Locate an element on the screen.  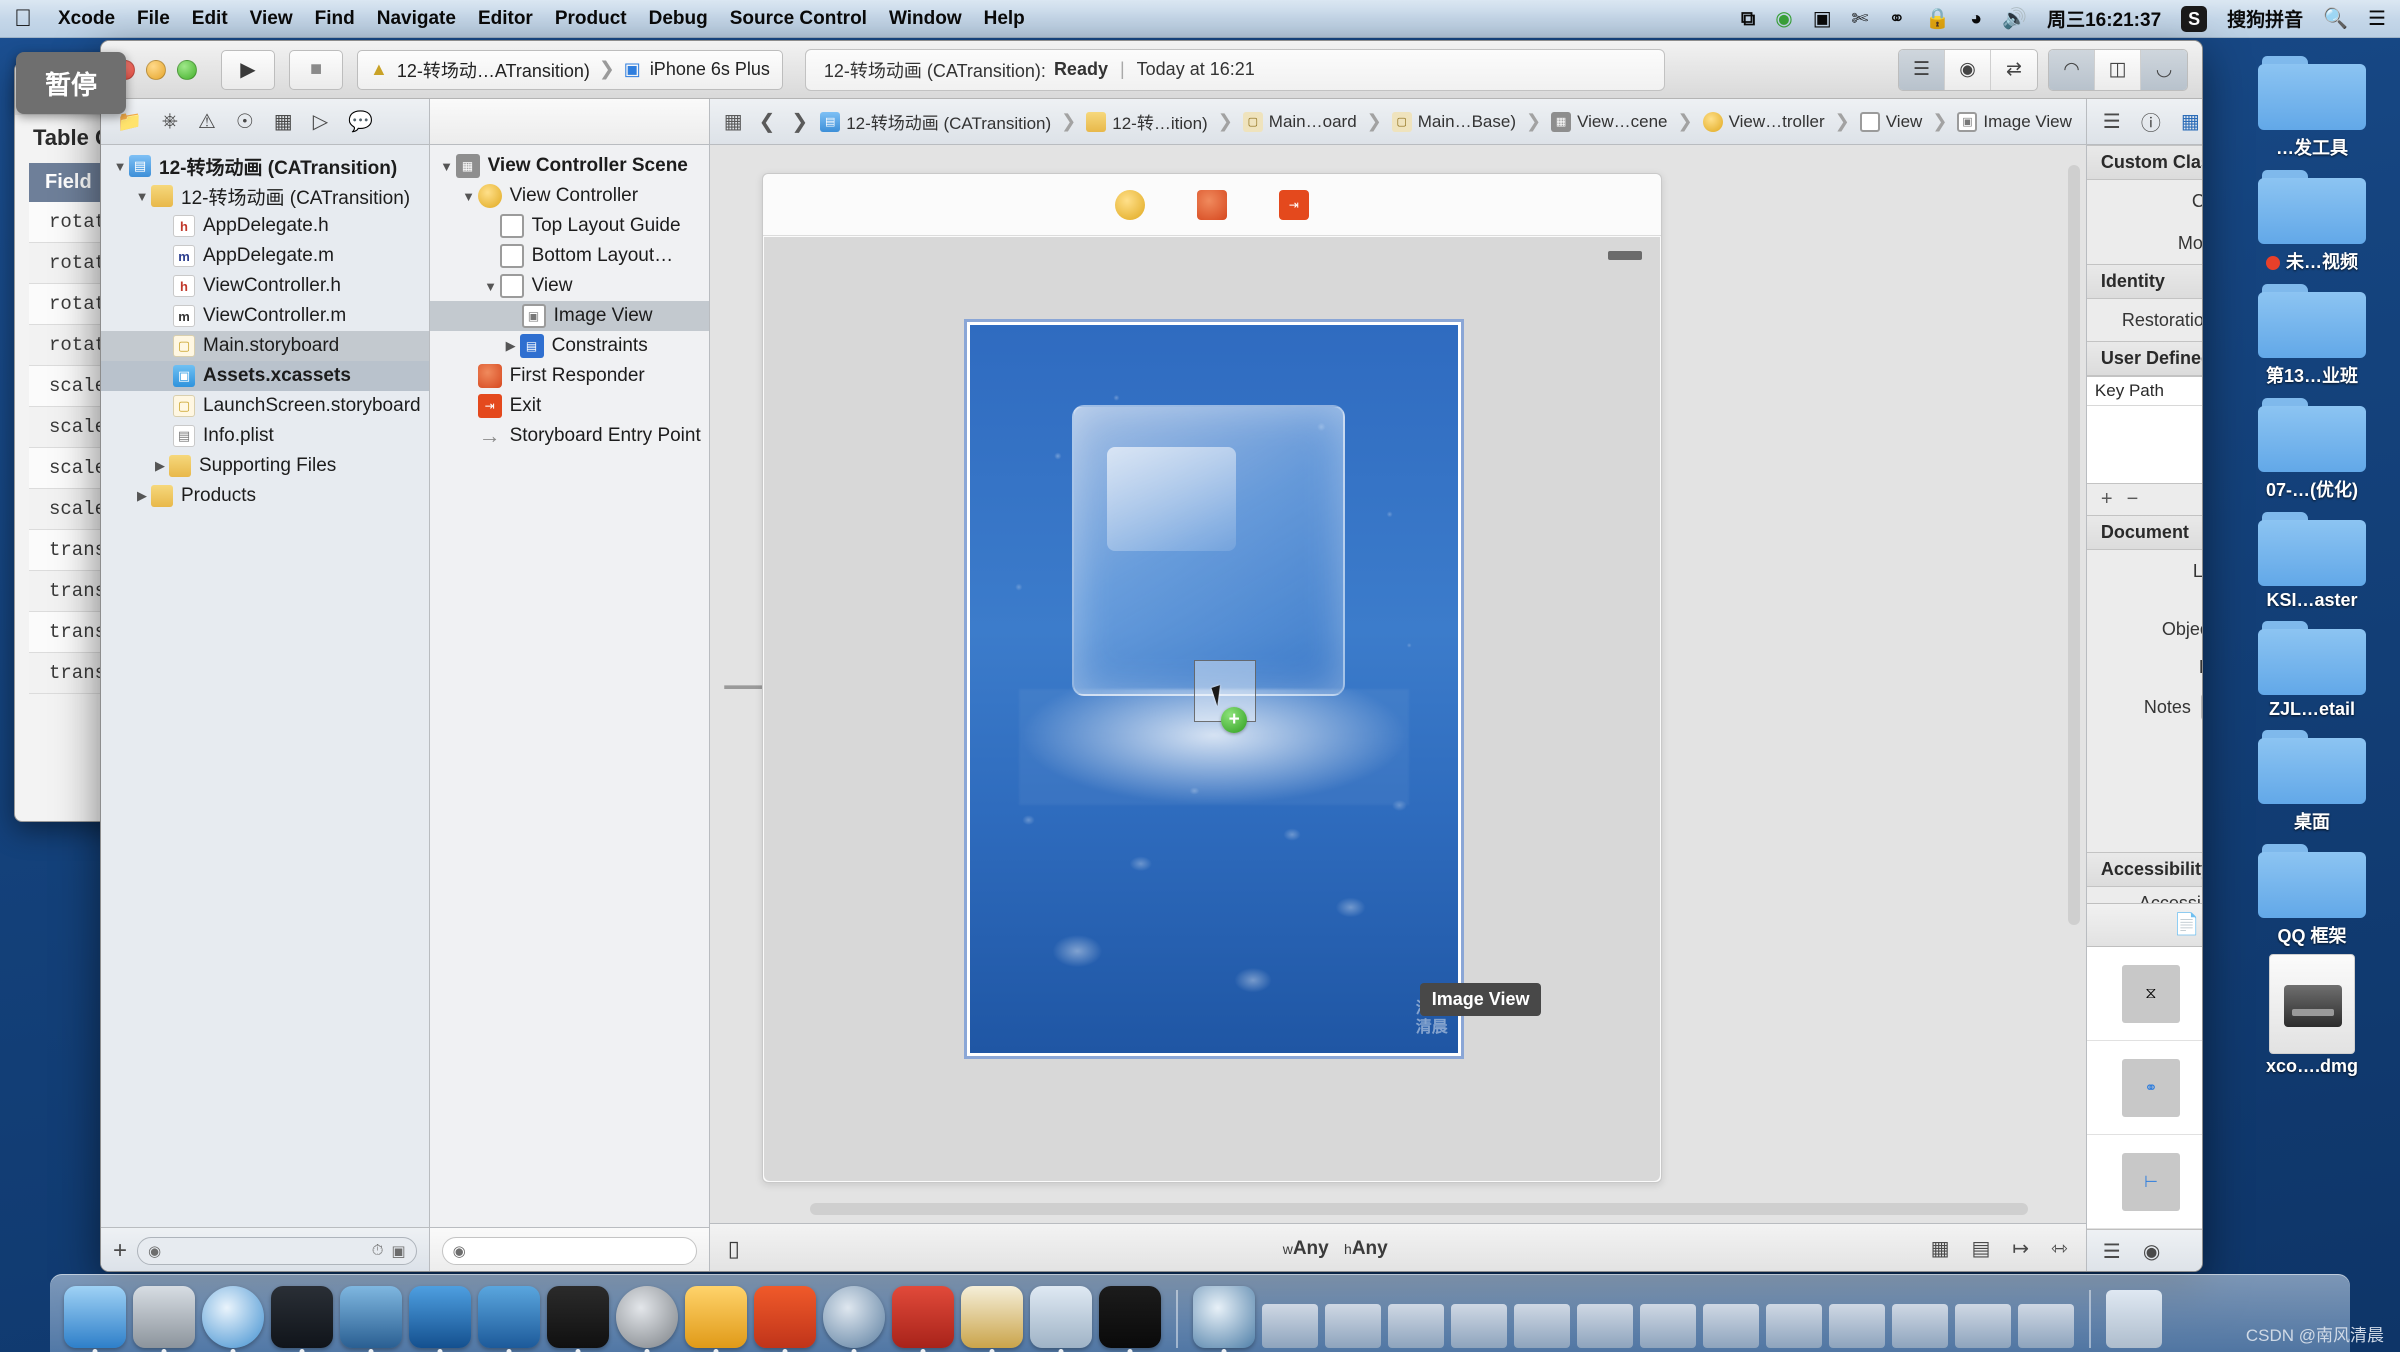
grid-icon: ▦ is located at coordinates (733, 121).